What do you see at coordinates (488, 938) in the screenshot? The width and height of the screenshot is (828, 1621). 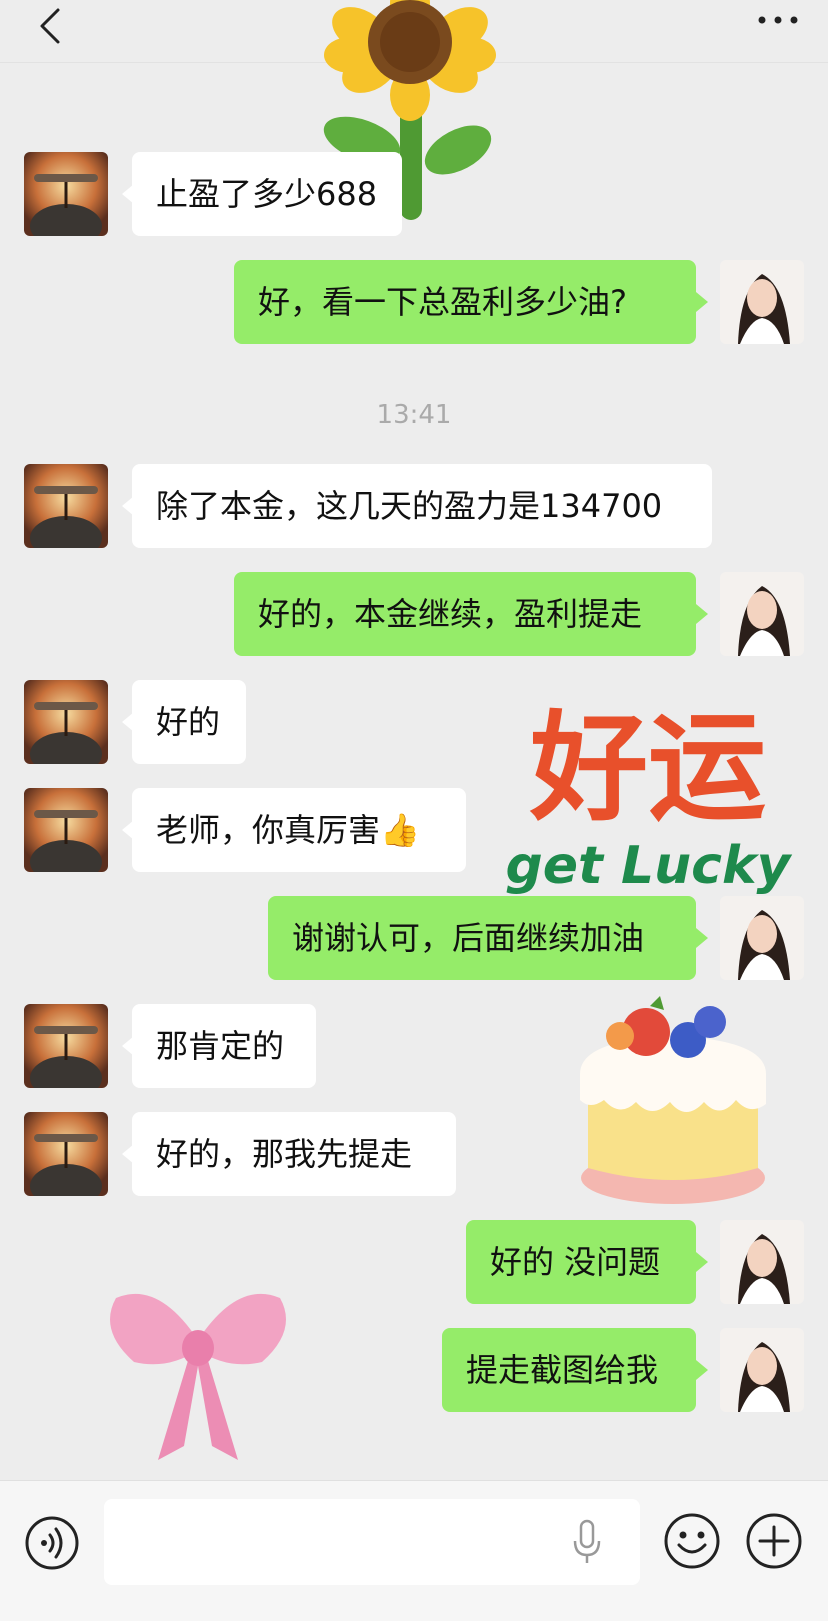 I see `outgoing-message-bubble: 谢谢认可，后面继续加油` at bounding box center [488, 938].